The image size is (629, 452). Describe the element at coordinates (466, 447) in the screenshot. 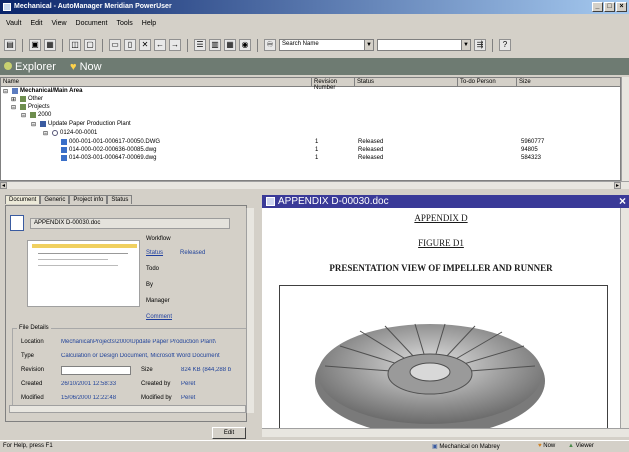

I see `status-vault: ▣ Mechanical on Mabrey` at that location.